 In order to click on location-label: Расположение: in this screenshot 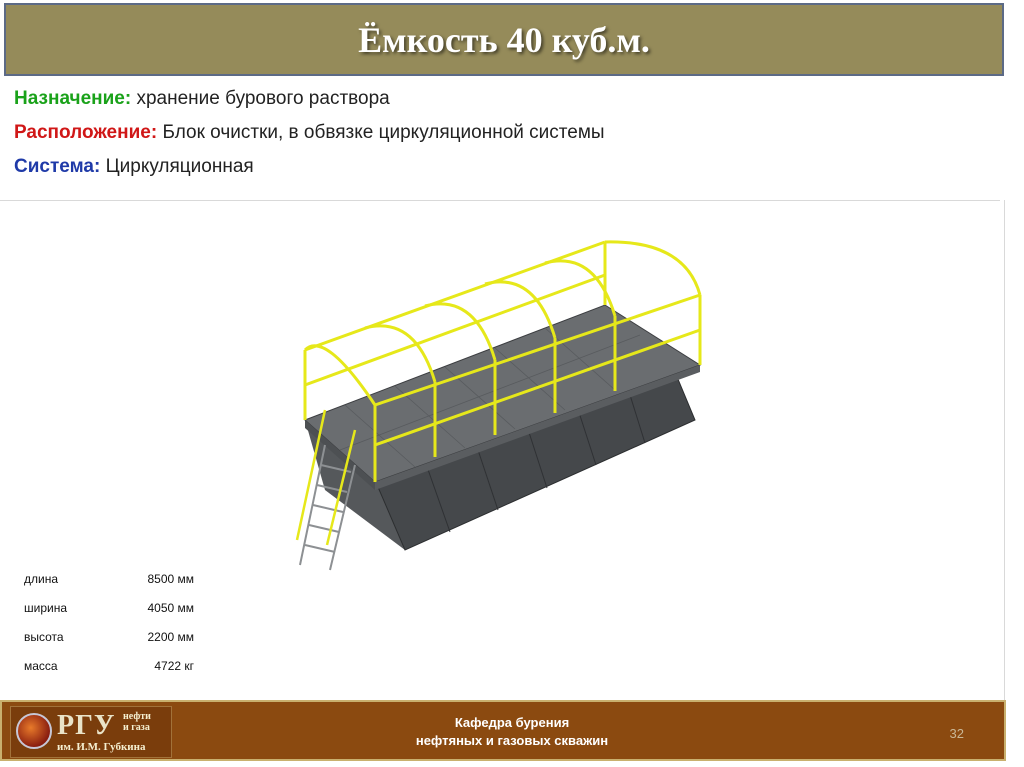, I will do `click(86, 132)`.